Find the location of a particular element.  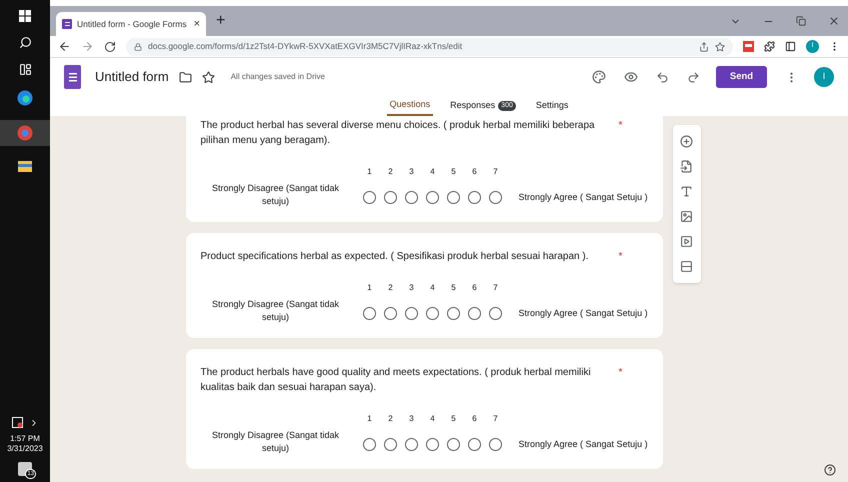

question-text: The product herbals have good quality and meets expectations. ( produk herbal memiliki kualitas baik dan sesuai harapan saya). is located at coordinates (396, 380).